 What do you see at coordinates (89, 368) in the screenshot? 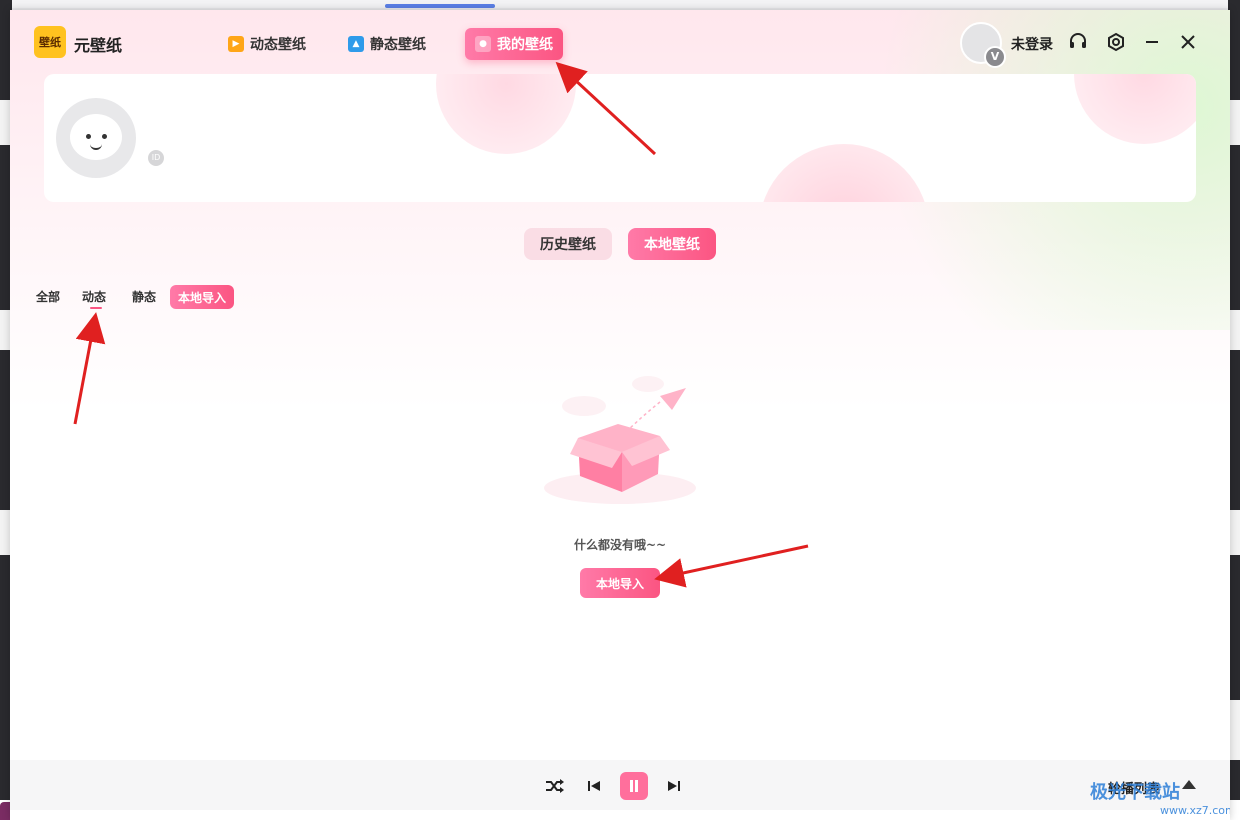
I see `annotation-arrow-dynamic-filter` at bounding box center [89, 368].